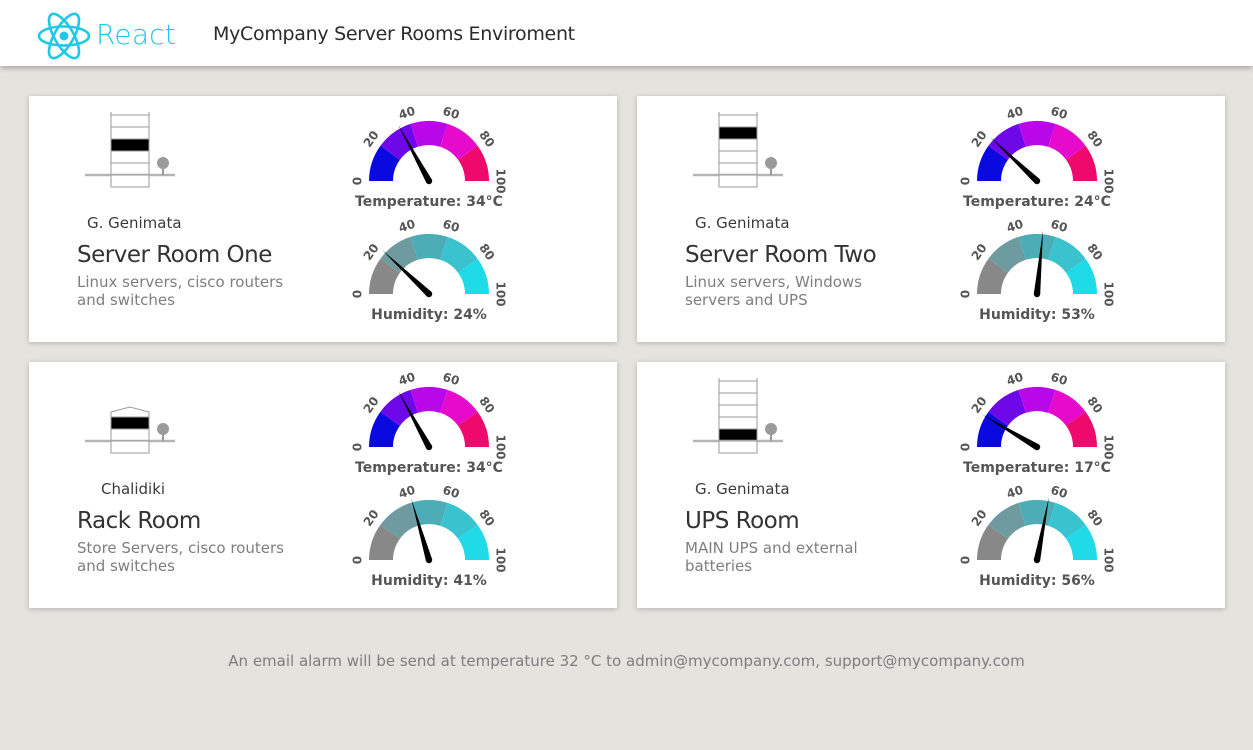  Describe the element at coordinates (130, 411) in the screenshot. I see `building-roof` at that location.